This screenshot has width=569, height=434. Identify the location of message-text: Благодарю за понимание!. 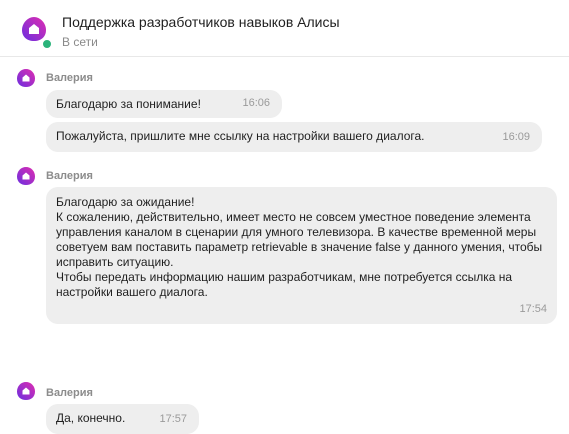
(128, 104).